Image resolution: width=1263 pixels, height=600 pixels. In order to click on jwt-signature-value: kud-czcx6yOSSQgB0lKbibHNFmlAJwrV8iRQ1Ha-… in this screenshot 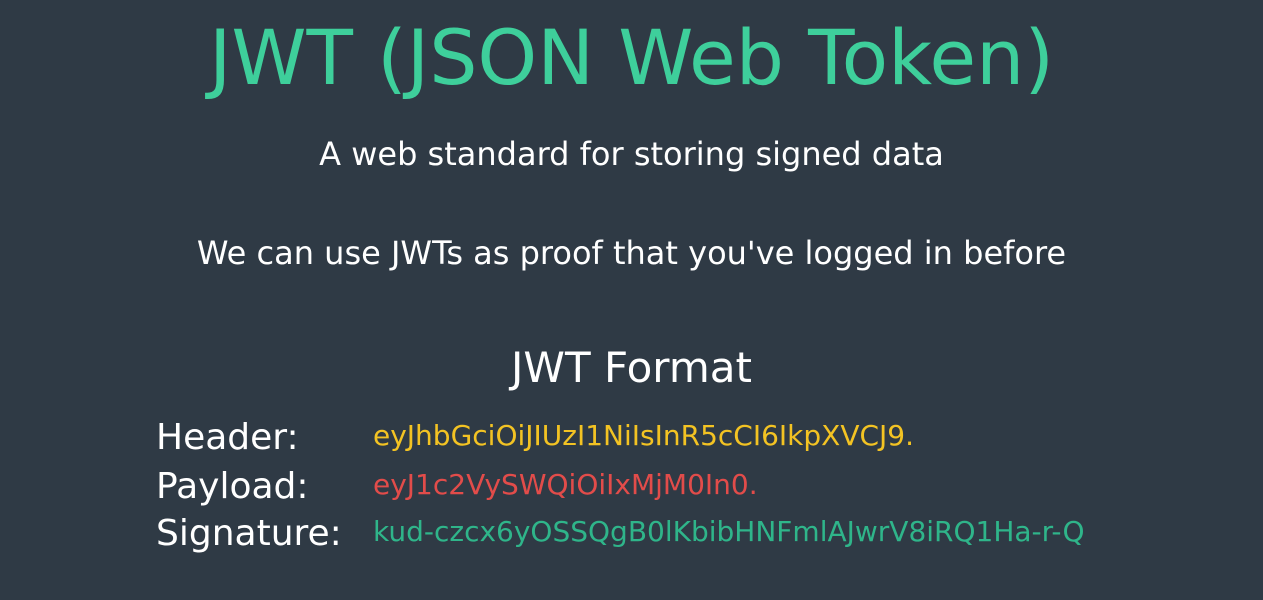, I will do `click(729, 531)`.